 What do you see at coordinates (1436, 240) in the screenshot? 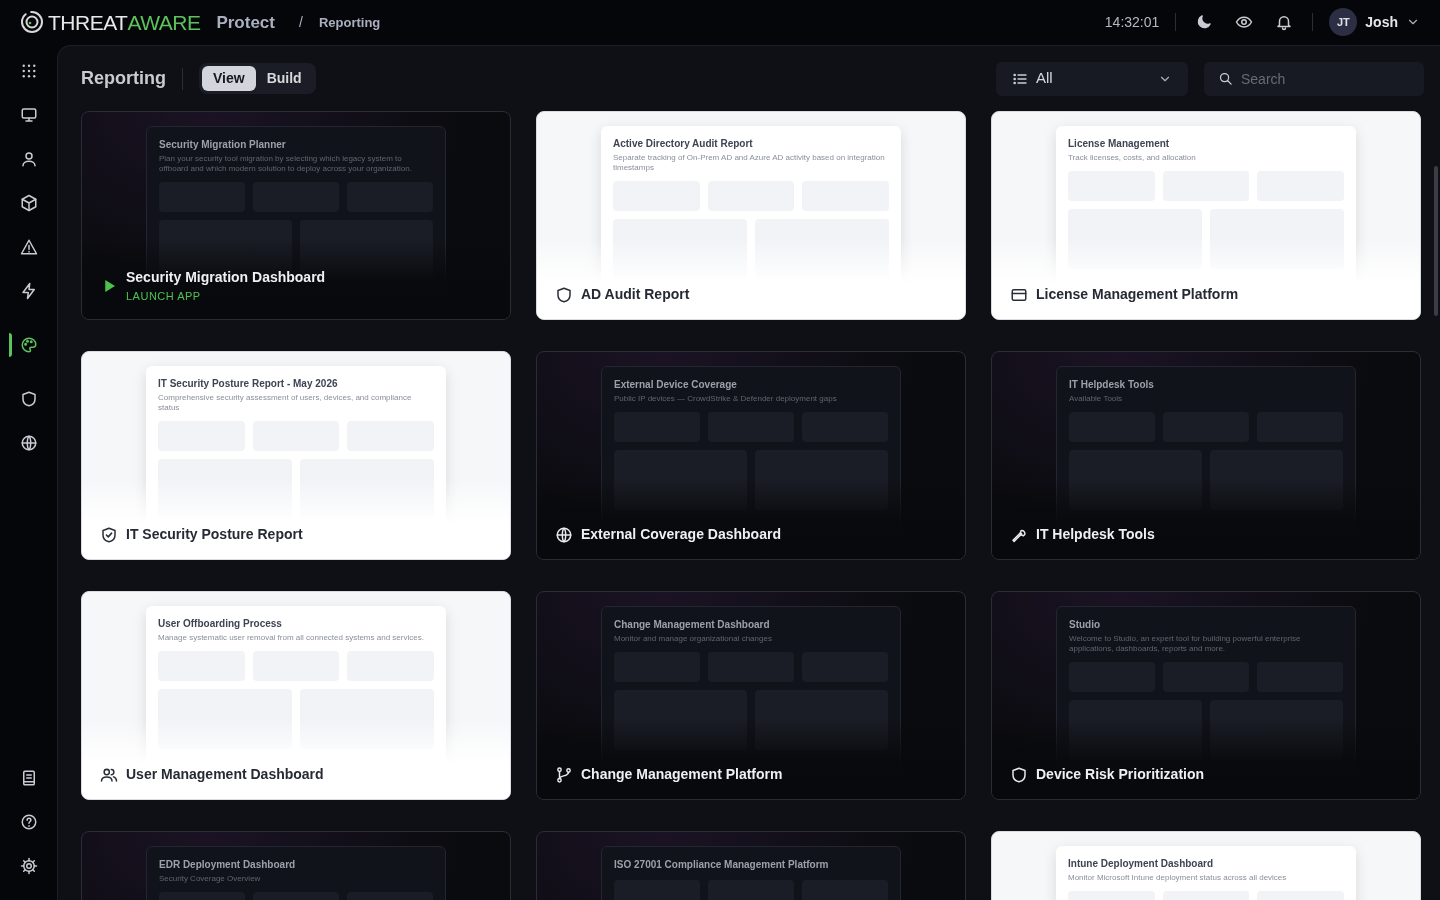
I see `scrollbar` at bounding box center [1436, 240].